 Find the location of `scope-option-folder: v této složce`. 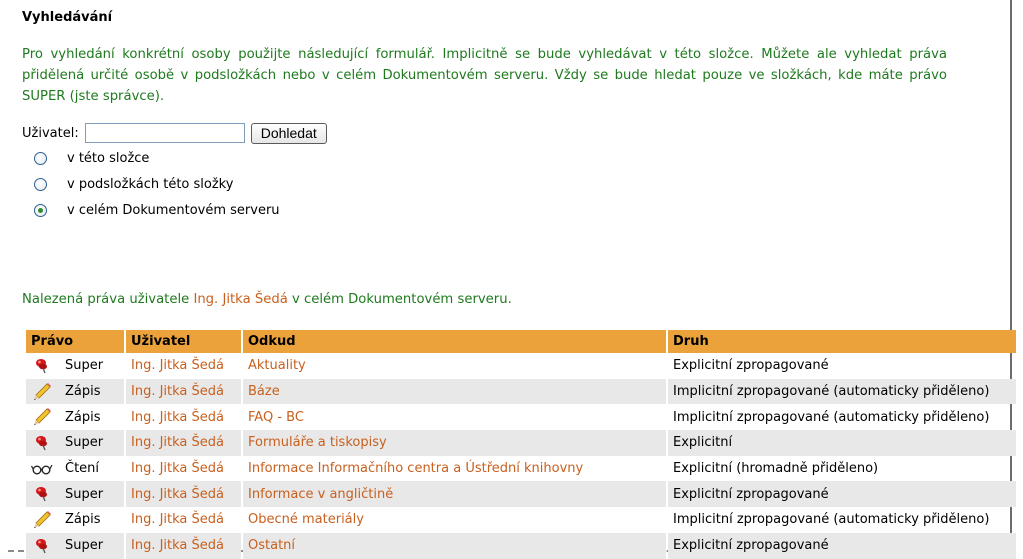

scope-option-folder: v této složce is located at coordinates (91, 158).